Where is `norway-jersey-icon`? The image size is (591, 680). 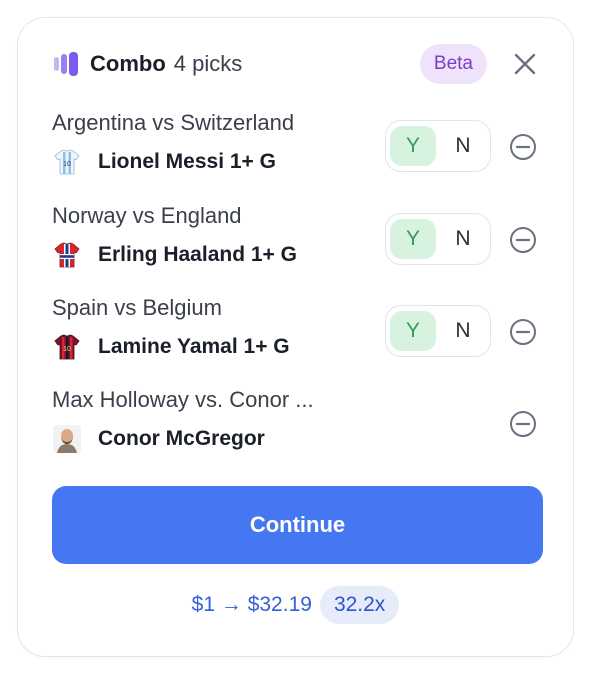 norway-jersey-icon is located at coordinates (67, 255).